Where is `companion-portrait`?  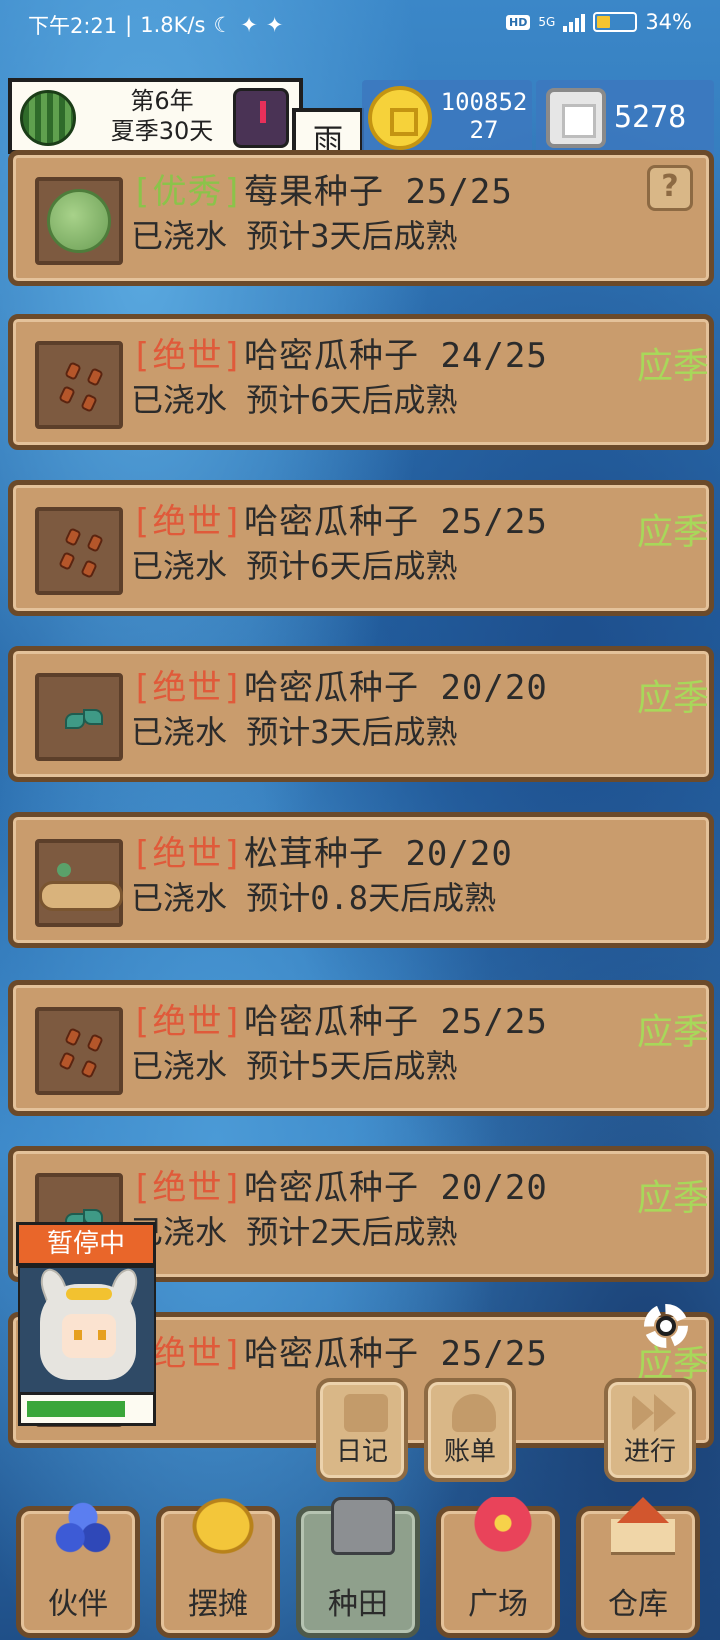
companion-portrait is located at coordinates (87, 1334).